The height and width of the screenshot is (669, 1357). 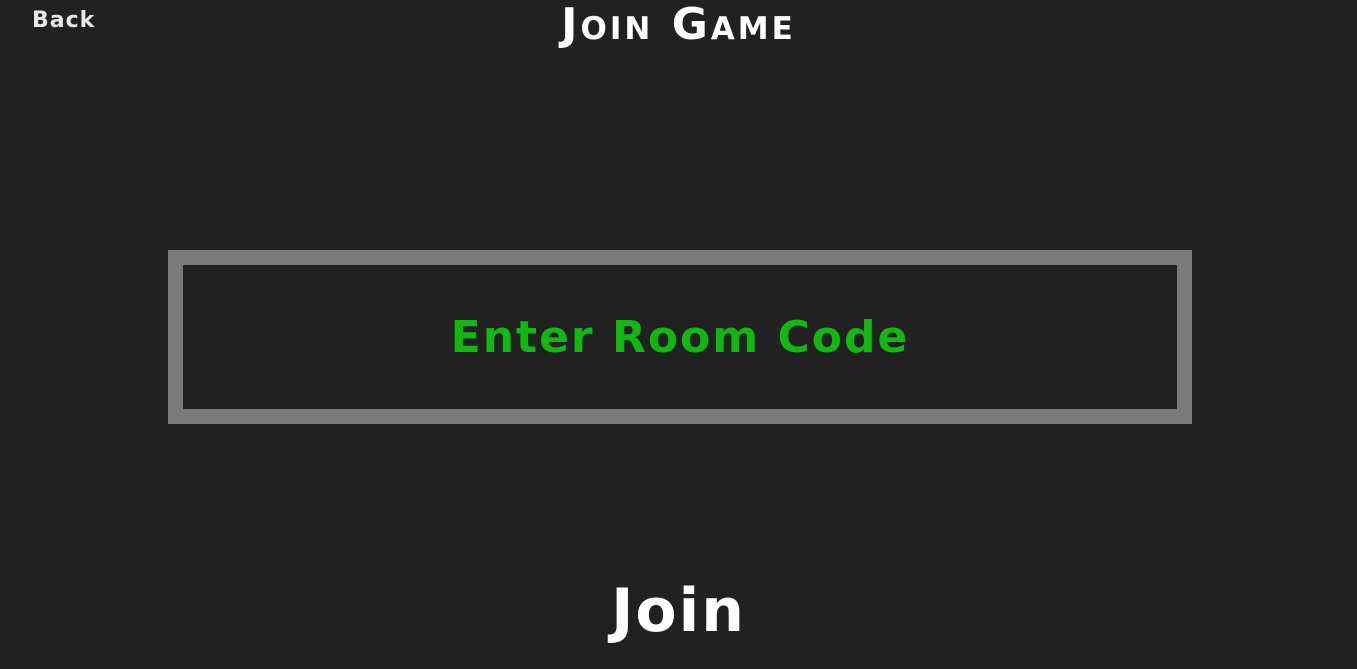 I want to click on page-title: Join Game, so click(x=678, y=25).